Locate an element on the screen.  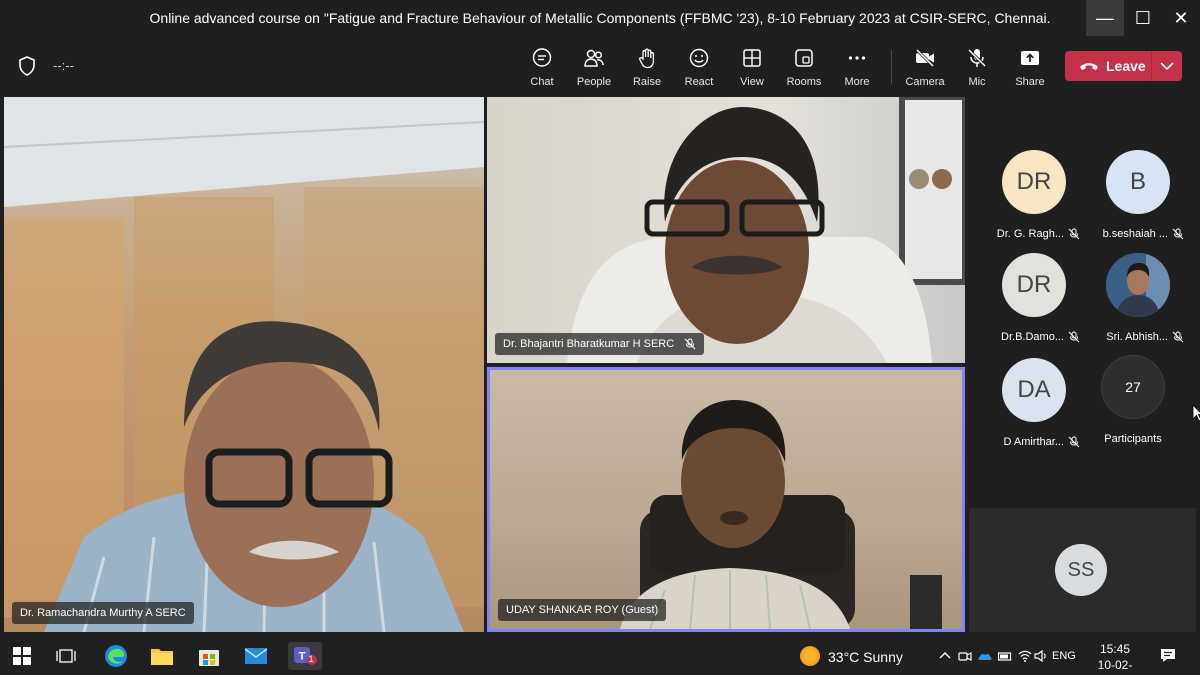
battery-icon is located at coordinates (1005, 656).